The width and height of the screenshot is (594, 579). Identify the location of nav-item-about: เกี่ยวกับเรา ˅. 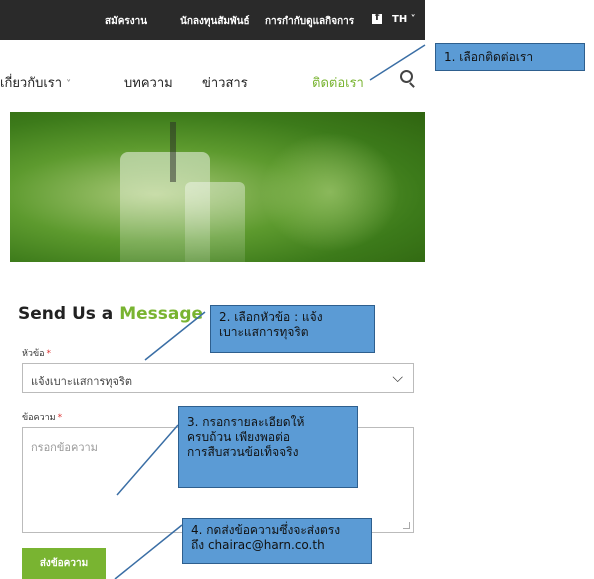
(35, 82).